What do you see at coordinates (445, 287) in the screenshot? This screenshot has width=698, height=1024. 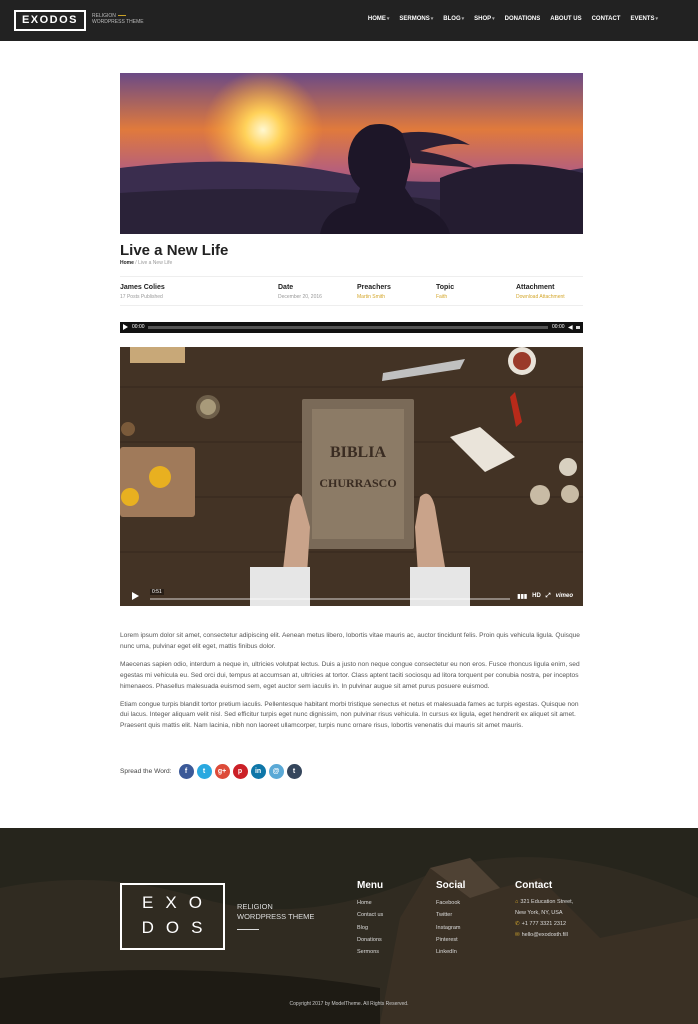 I see `topic-label: Topic` at bounding box center [445, 287].